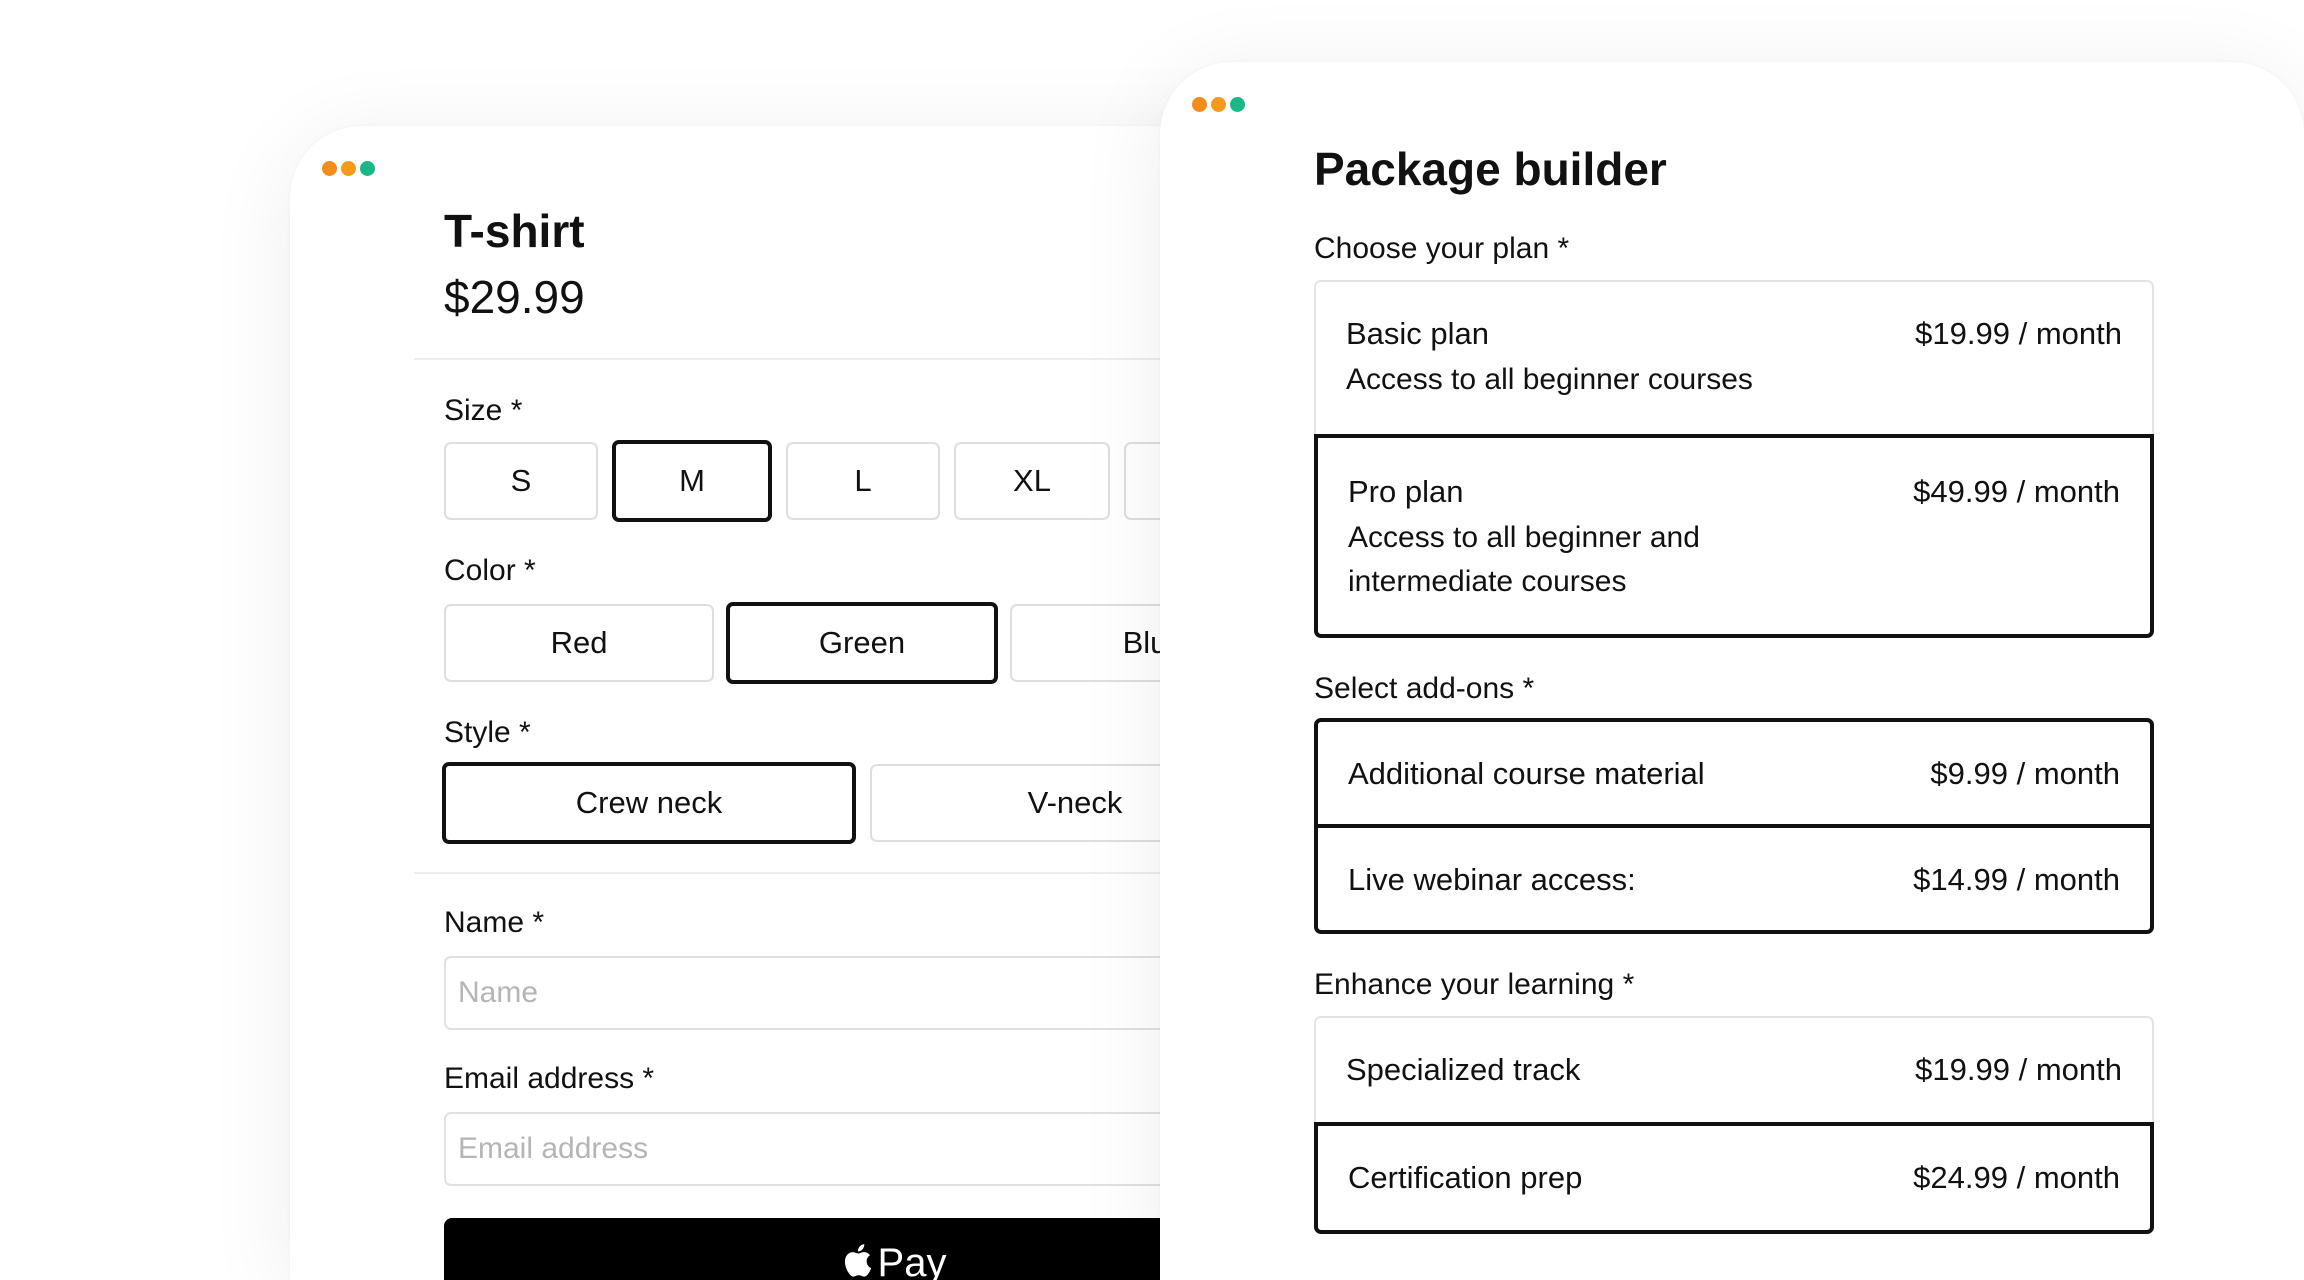 The width and height of the screenshot is (2304, 1280). I want to click on addon-option-name: Live webinar access:, so click(1492, 879).